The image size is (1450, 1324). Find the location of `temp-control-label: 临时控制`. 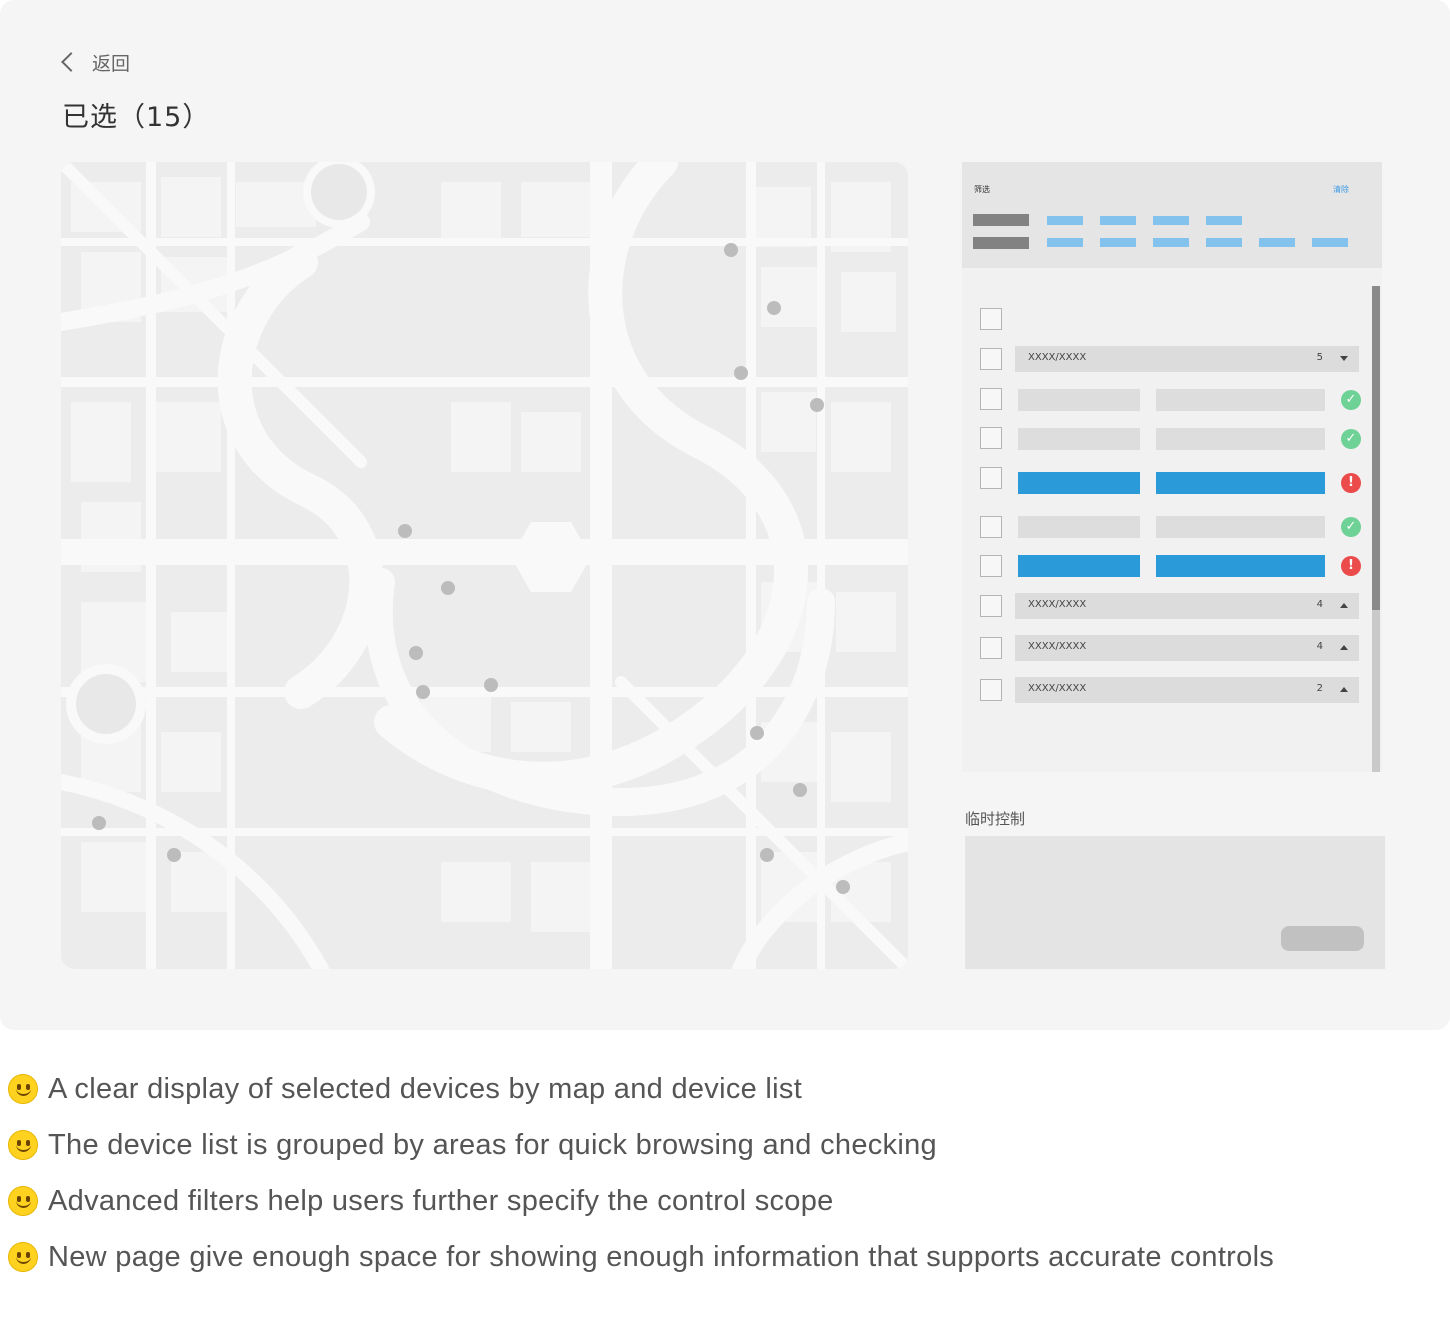

temp-control-label: 临时控制 is located at coordinates (995, 819).